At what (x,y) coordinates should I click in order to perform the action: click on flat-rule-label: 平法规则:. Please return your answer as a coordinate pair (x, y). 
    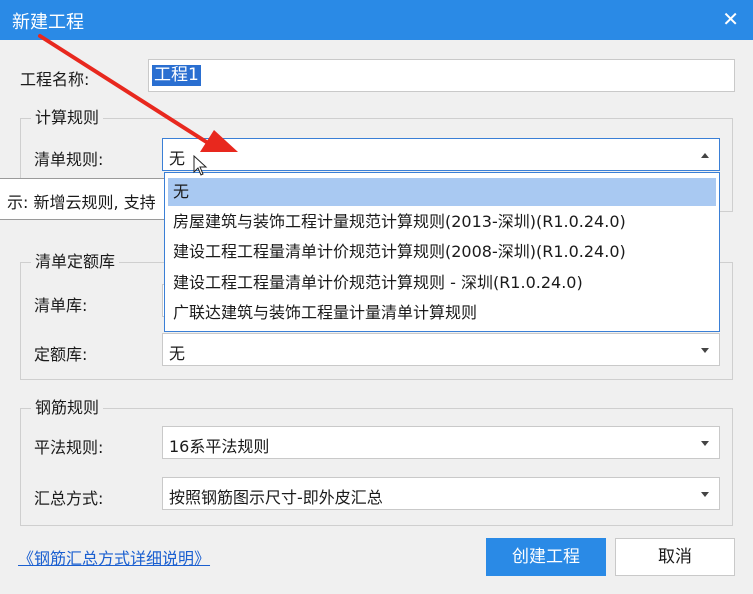
    Looking at the image, I should click on (69, 447).